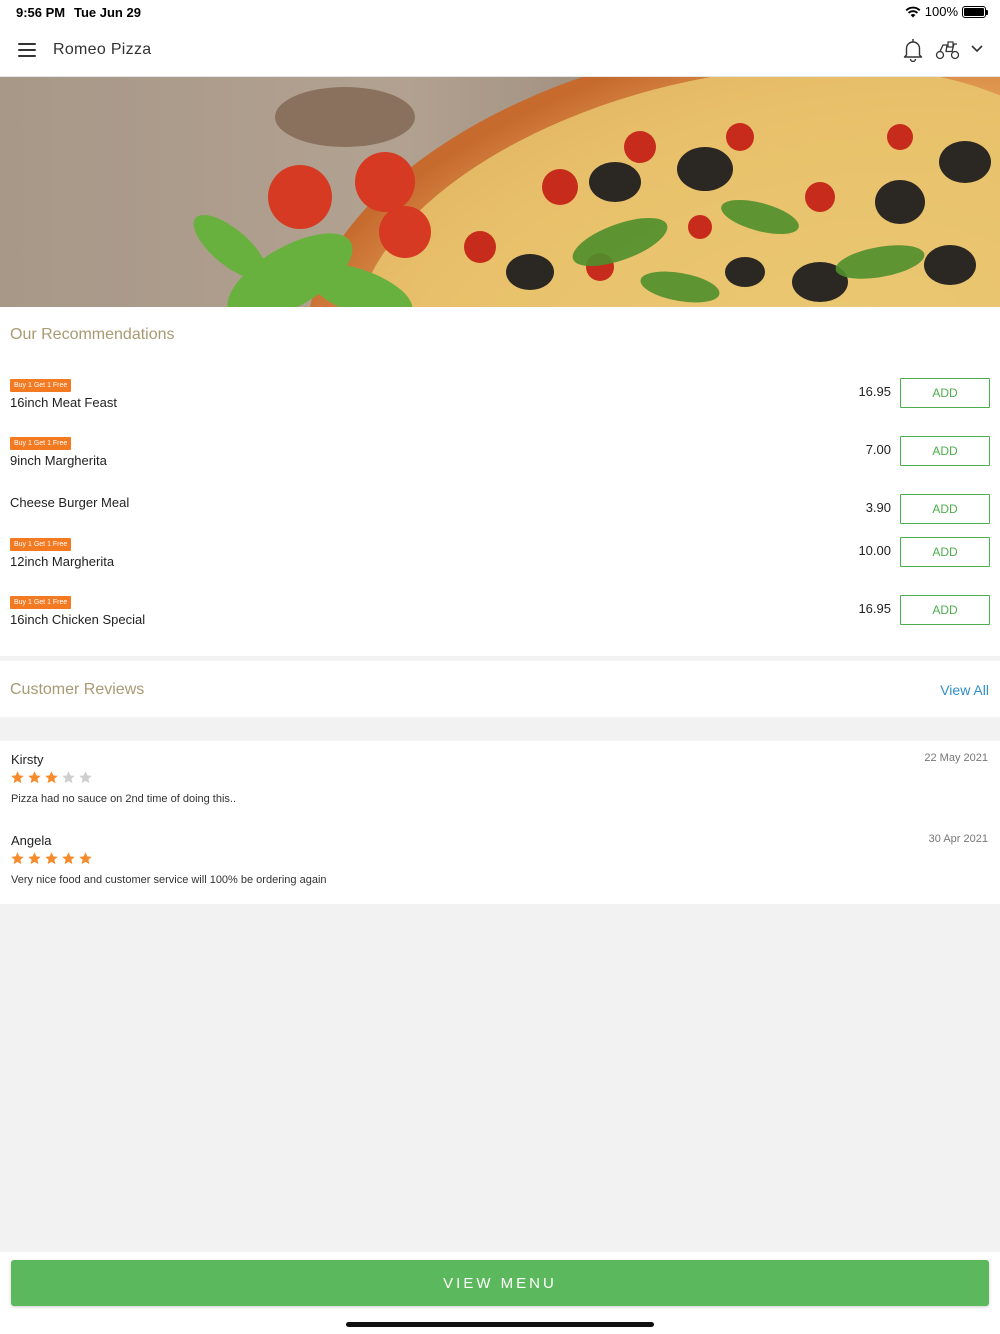  I want to click on item-price: 7.00, so click(878, 449).